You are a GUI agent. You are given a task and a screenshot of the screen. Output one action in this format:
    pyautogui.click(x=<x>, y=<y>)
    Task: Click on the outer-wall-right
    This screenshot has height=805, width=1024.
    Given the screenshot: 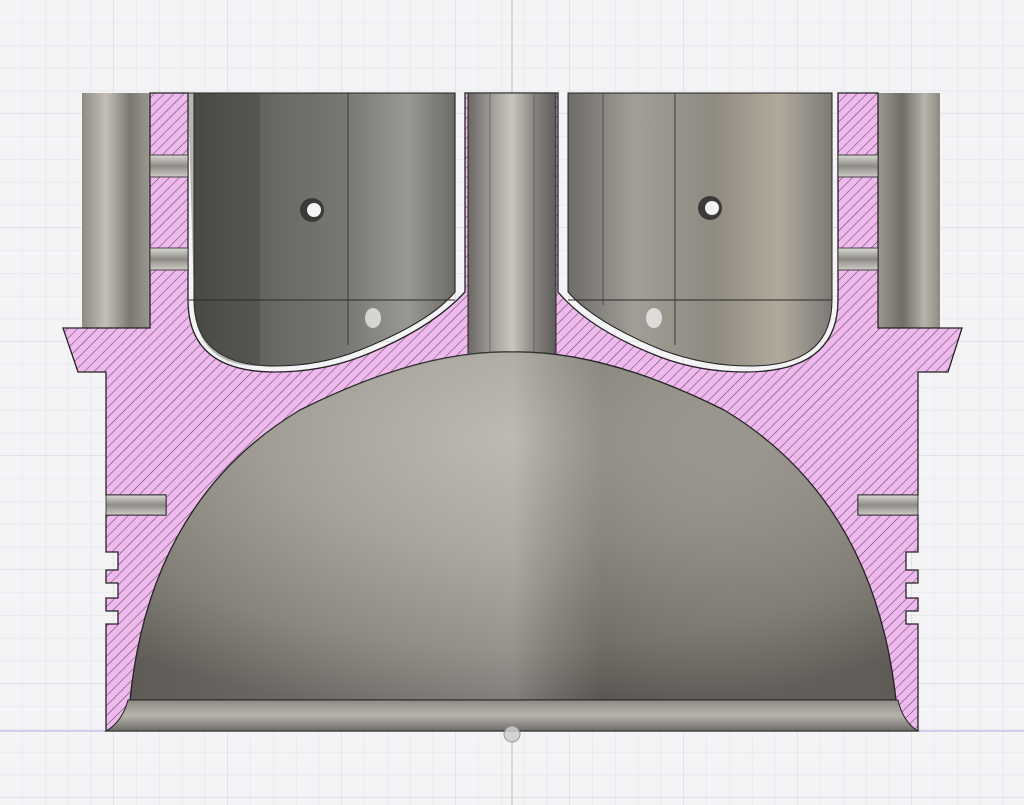 What is the action you would take?
    pyautogui.click(x=909, y=212)
    